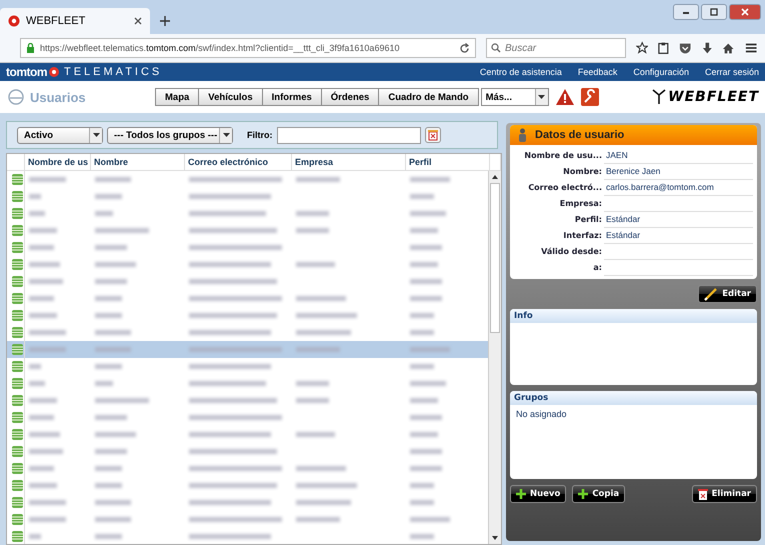 The image size is (765, 545). Describe the element at coordinates (230, 97) in the screenshot. I see `nav-button: Vehículos` at that location.